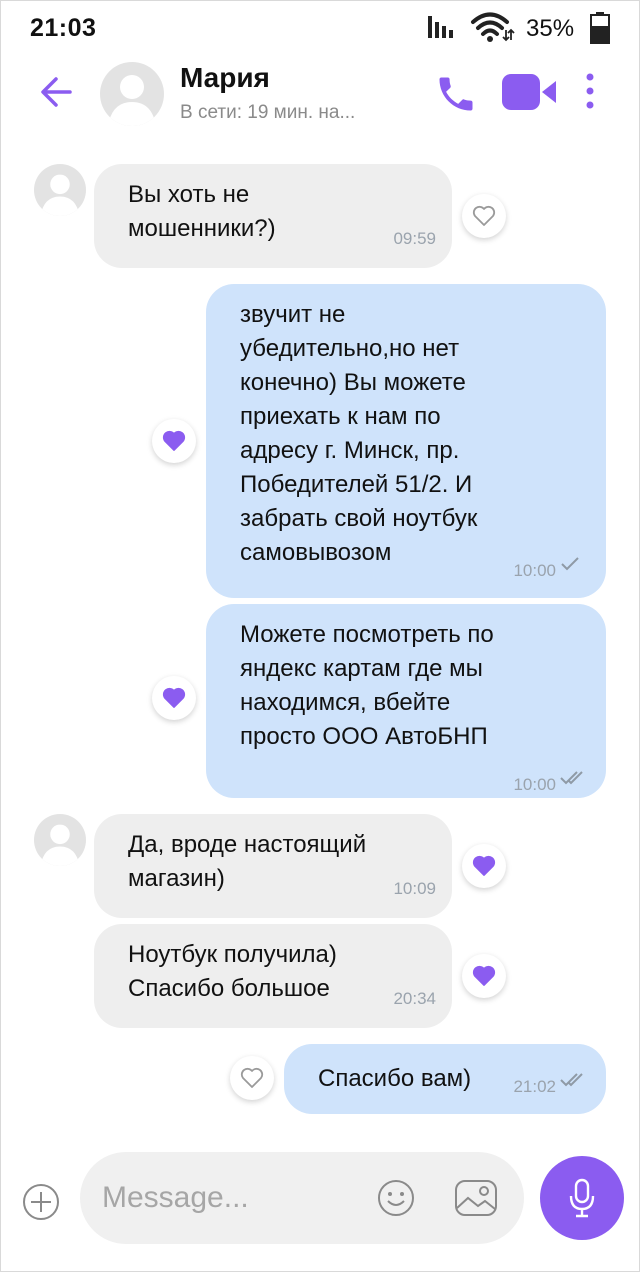 This screenshot has height=1272, width=640. What do you see at coordinates (345, 702) in the screenshot?
I see `message-line: находимся, вбейте` at bounding box center [345, 702].